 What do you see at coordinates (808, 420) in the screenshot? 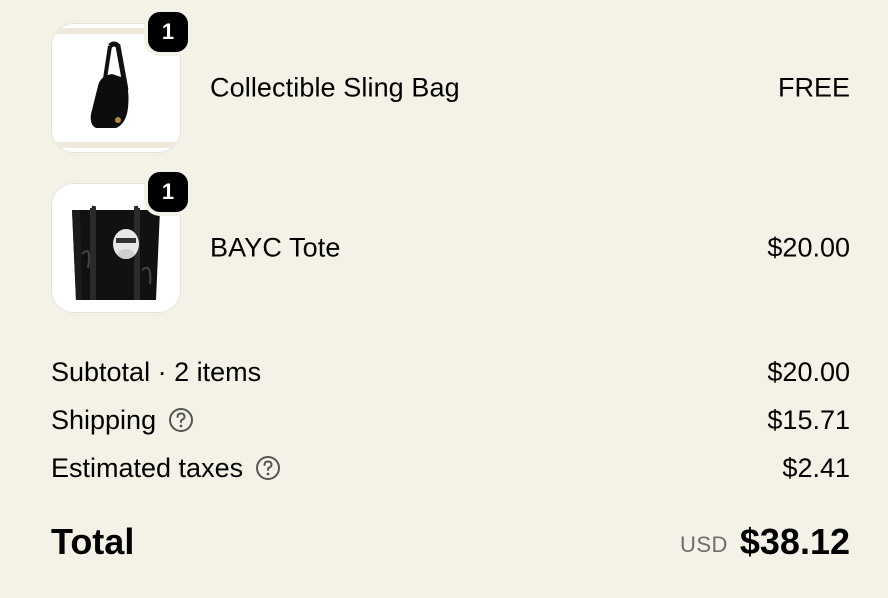
I see `shipping-value: $15.71` at bounding box center [808, 420].